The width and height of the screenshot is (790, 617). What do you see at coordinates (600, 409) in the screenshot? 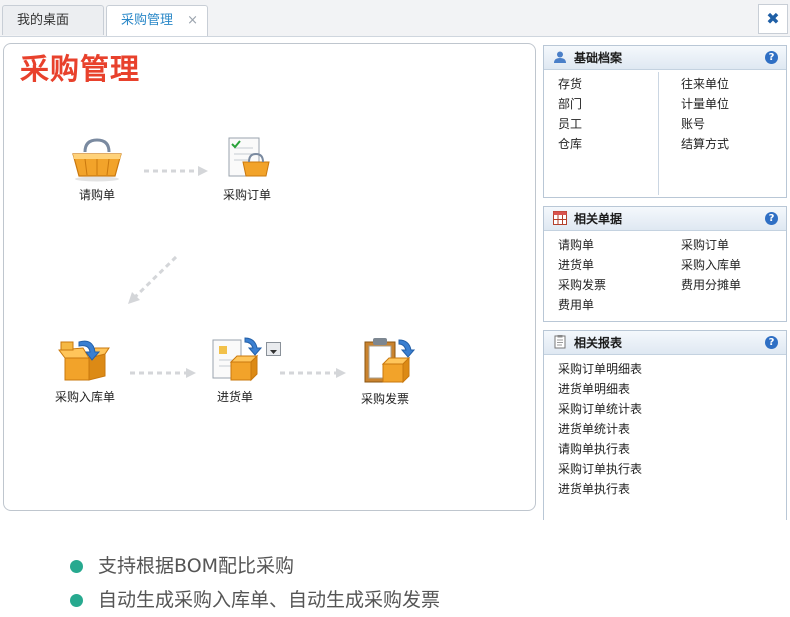
I see `link-report-po-stats: 采购订单统计表` at bounding box center [600, 409].